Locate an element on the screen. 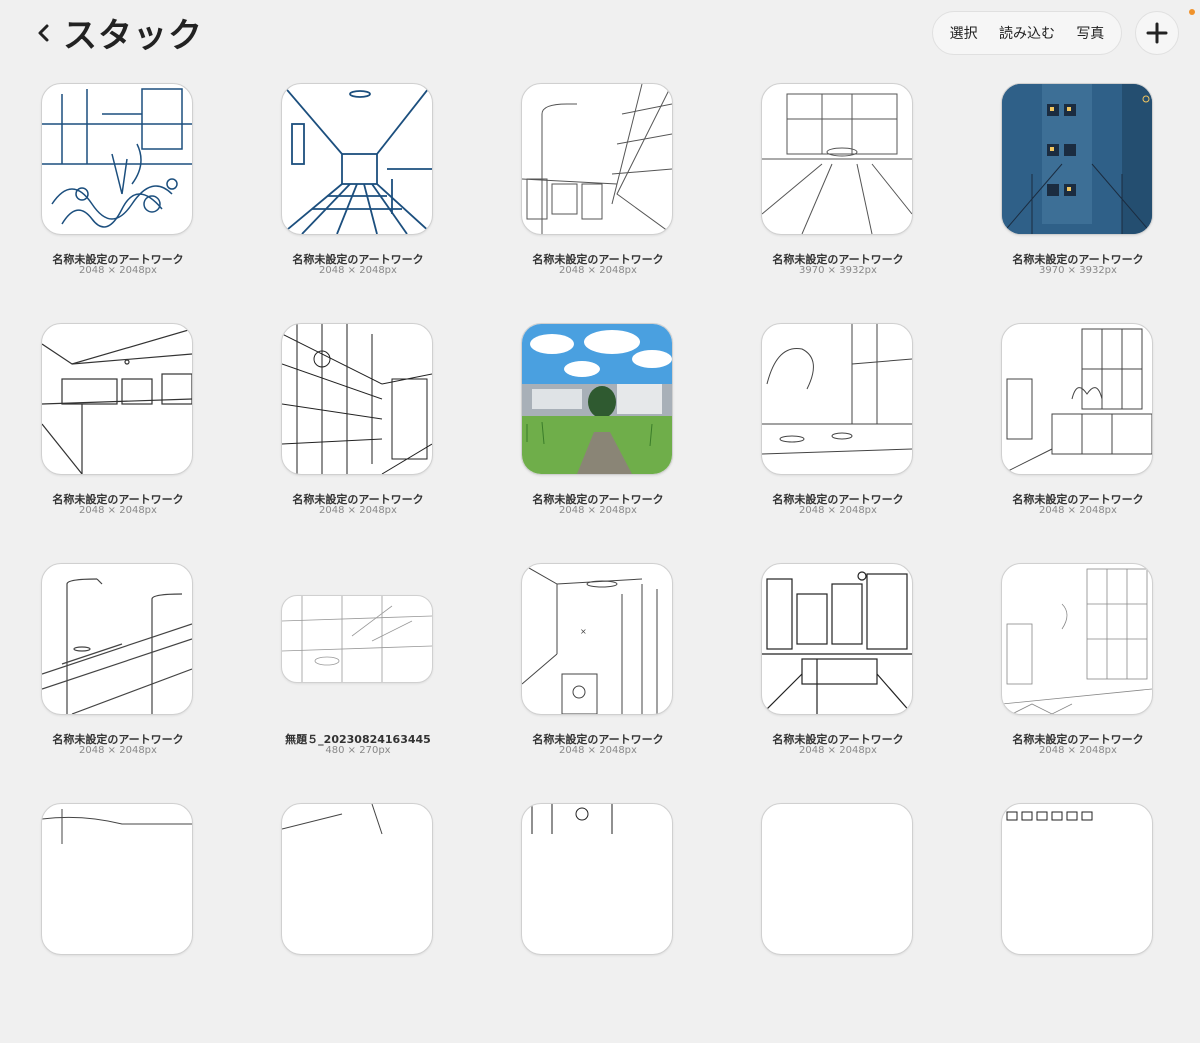 The width and height of the screenshot is (1200, 1043). artwork-thumbnail: × is located at coordinates (597, 639).